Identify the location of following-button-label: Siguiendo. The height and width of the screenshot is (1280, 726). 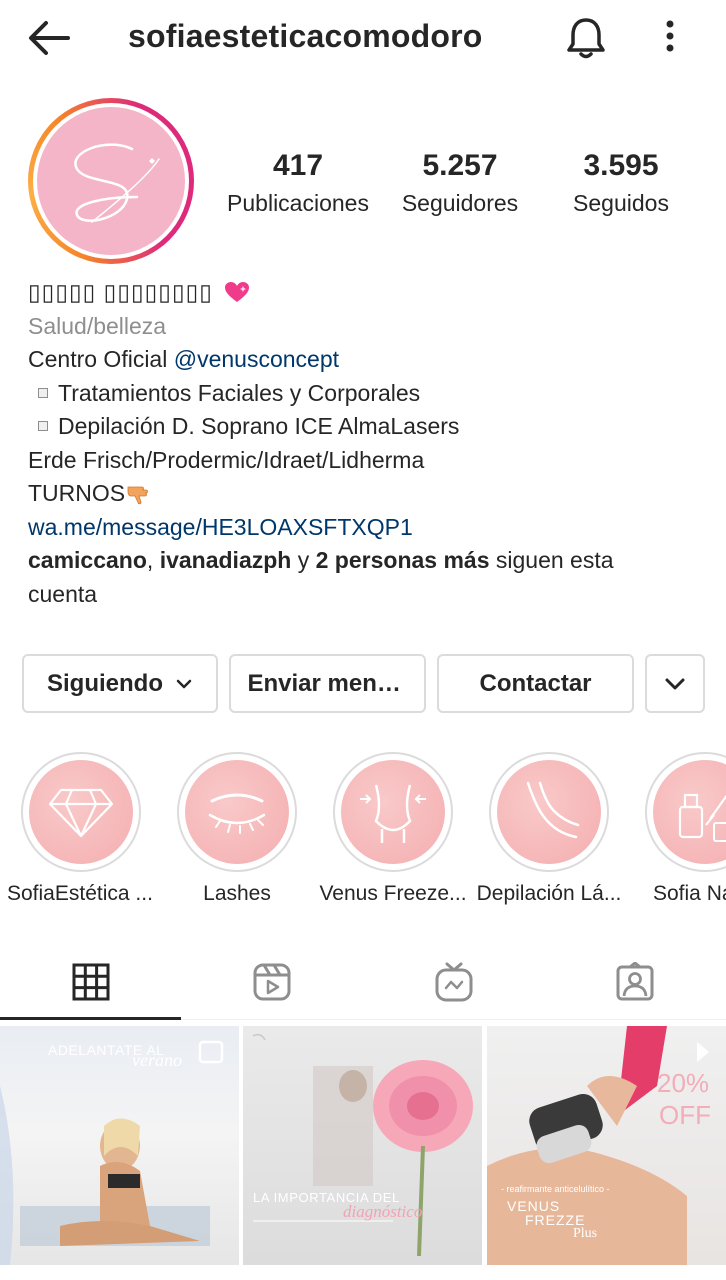
(105, 683).